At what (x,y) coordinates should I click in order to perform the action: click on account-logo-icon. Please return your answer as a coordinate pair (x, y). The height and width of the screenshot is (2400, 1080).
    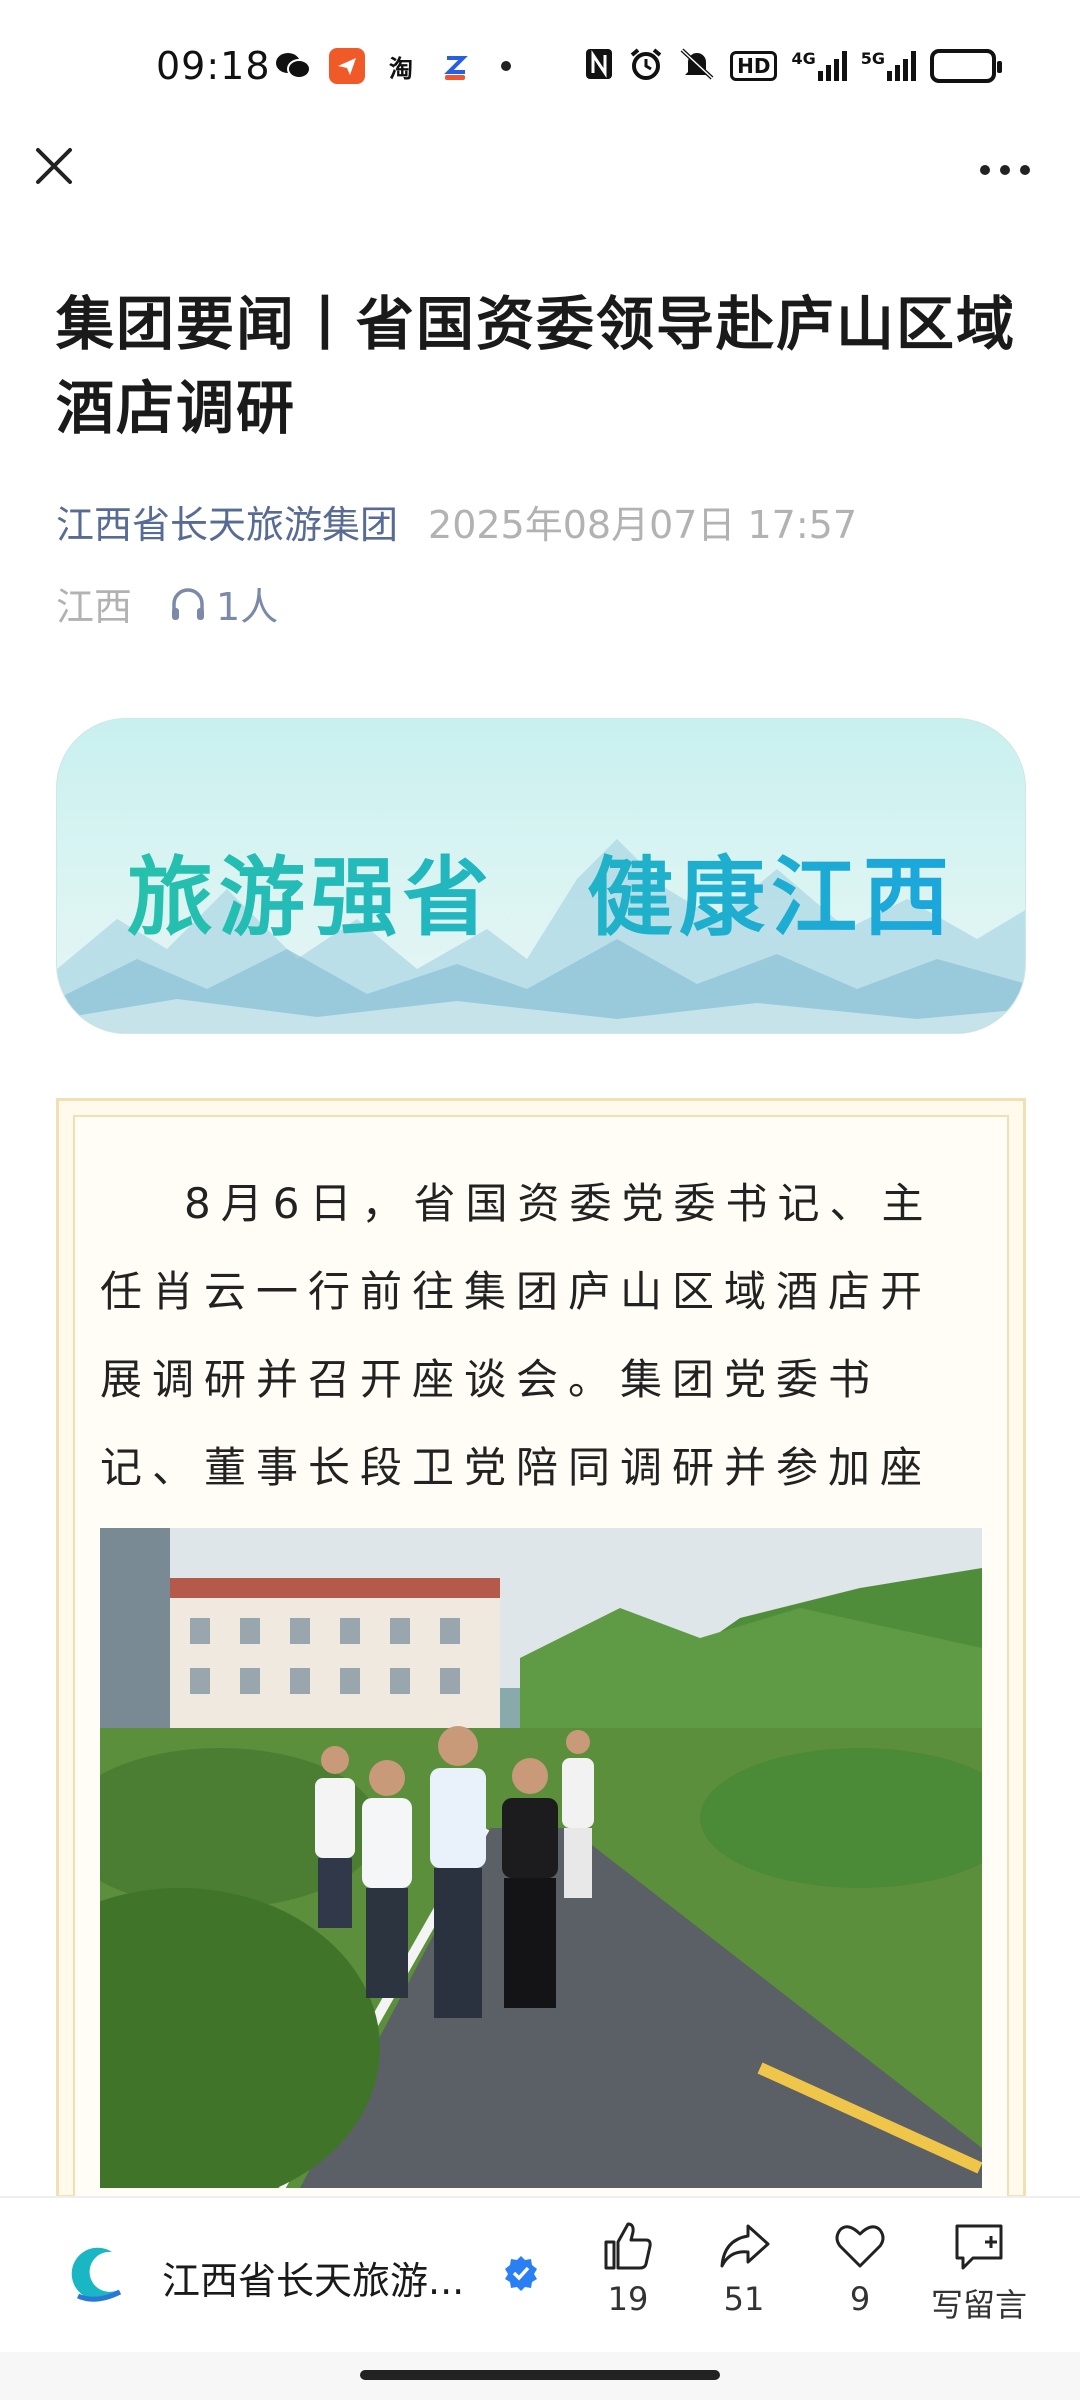
    Looking at the image, I should click on (96, 2274).